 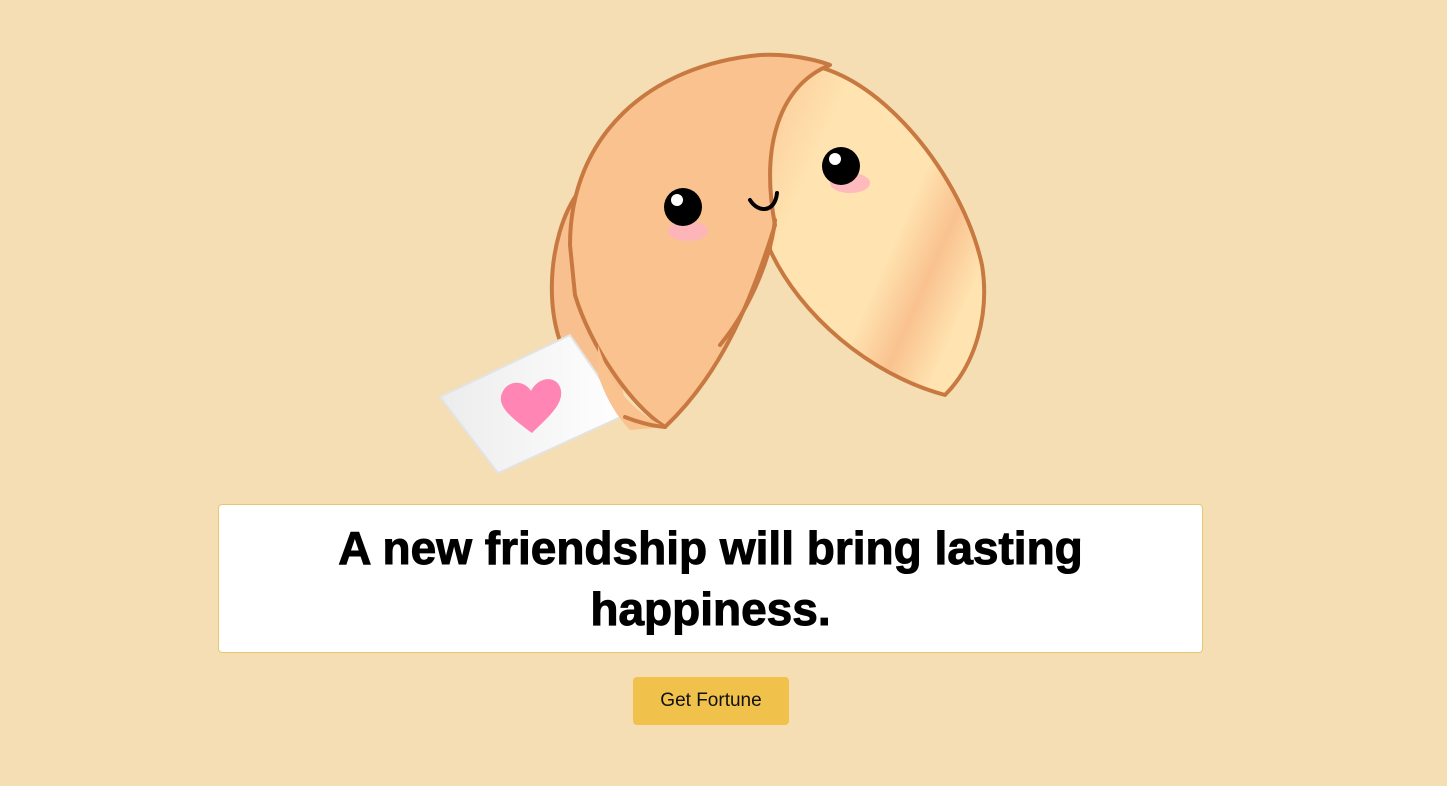 I want to click on get-fortune-button: Get Fortune, so click(x=711, y=701).